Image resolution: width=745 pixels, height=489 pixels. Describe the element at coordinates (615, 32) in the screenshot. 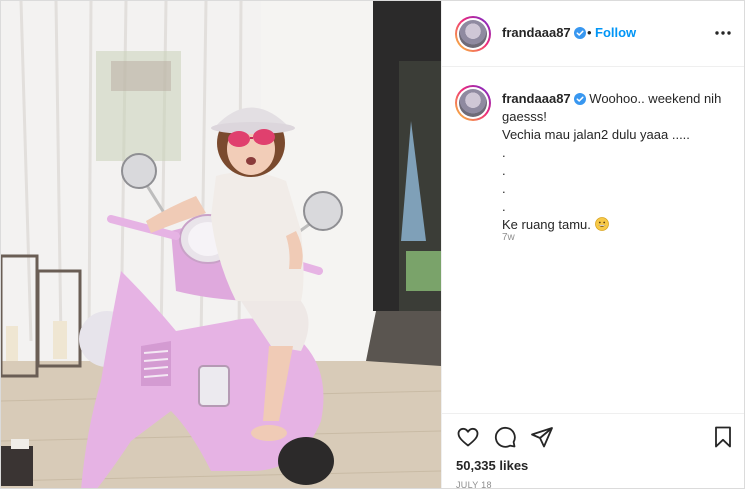

I see `follow-button: Follow` at that location.